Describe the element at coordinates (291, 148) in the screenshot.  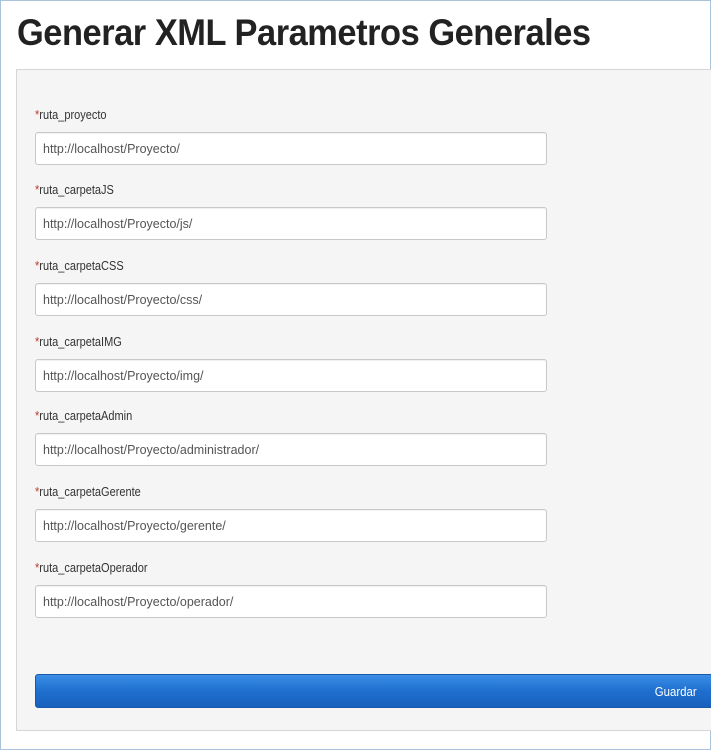
I see `ruta-proyecto-input` at that location.